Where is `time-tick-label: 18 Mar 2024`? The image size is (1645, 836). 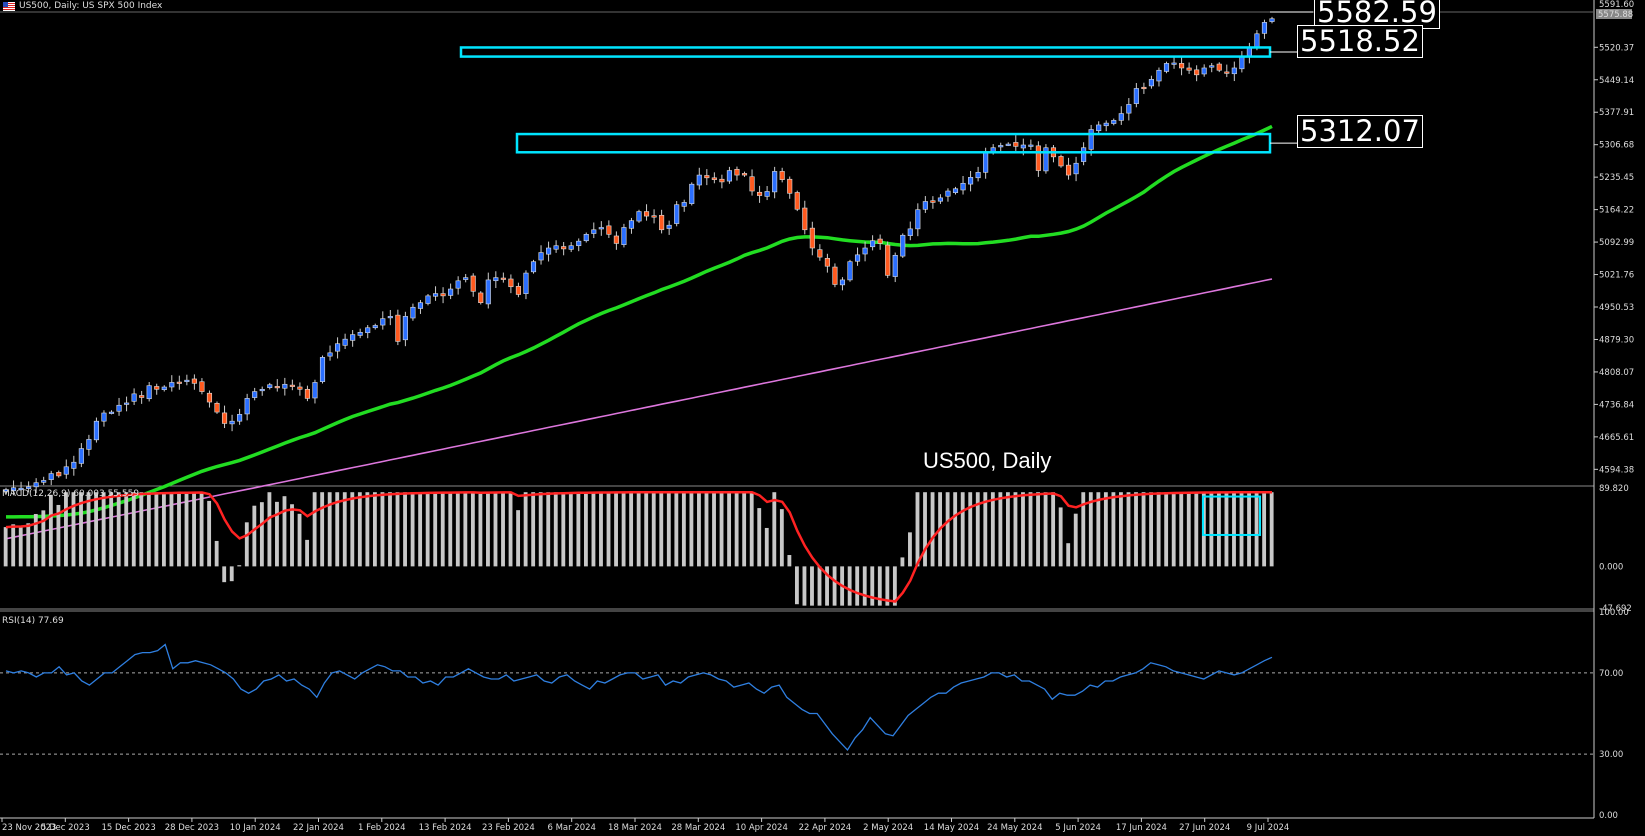
time-tick-label: 18 Mar 2024 is located at coordinates (635, 828).